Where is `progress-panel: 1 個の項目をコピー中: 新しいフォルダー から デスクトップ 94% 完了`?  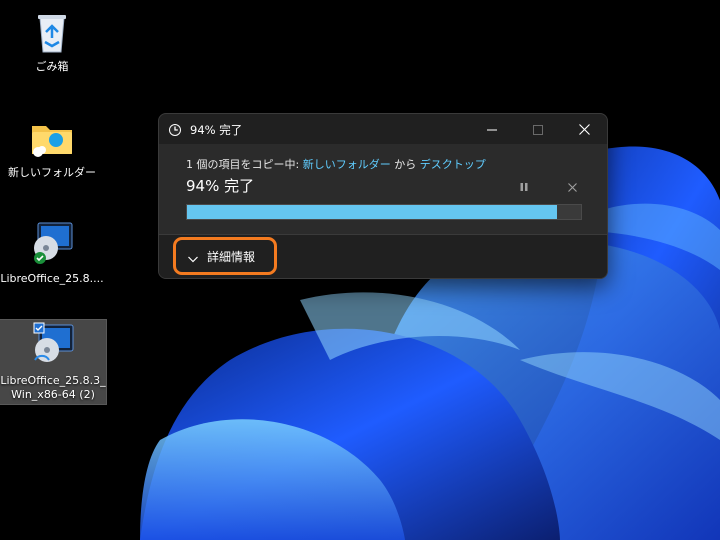
progress-panel: 1 個の項目をコピー中: 新しいフォルダー から デスクトップ 94% 完了 is located at coordinates (383, 189).